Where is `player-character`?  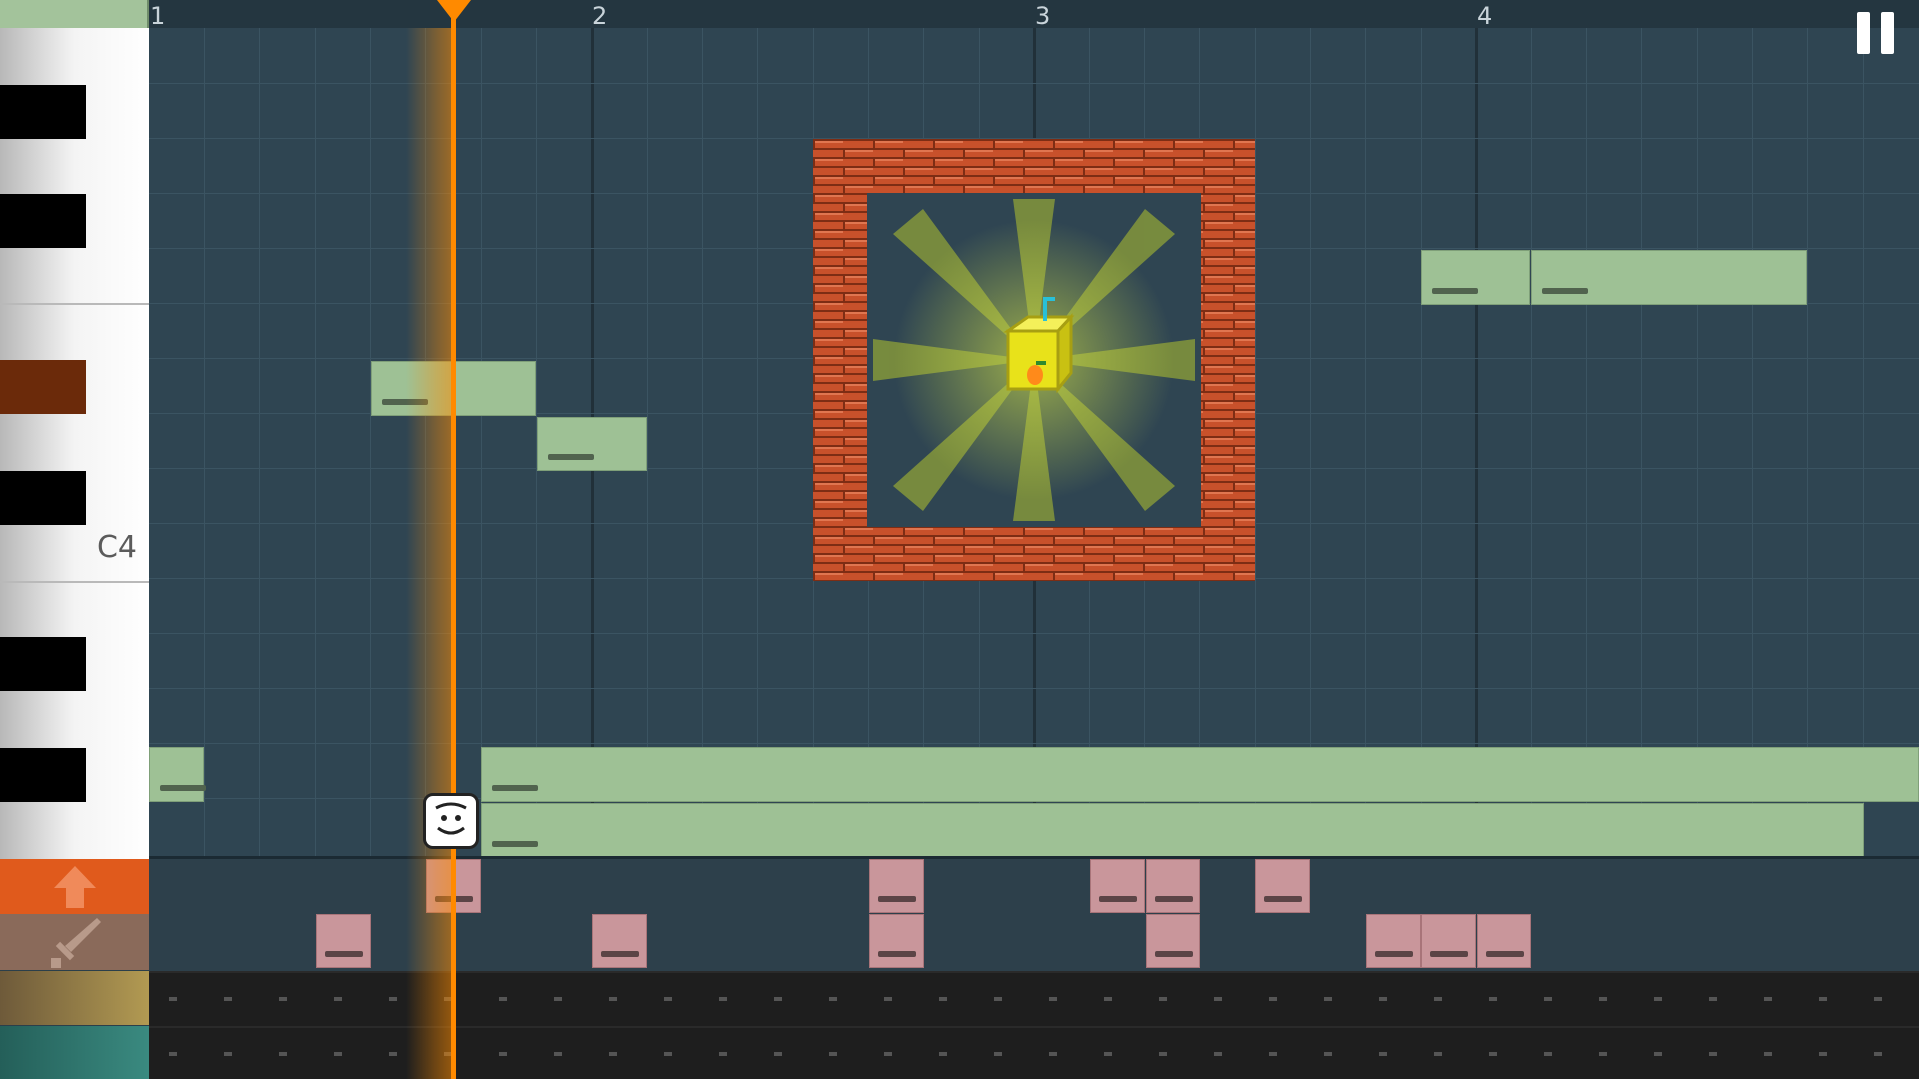
player-character is located at coordinates (451, 821).